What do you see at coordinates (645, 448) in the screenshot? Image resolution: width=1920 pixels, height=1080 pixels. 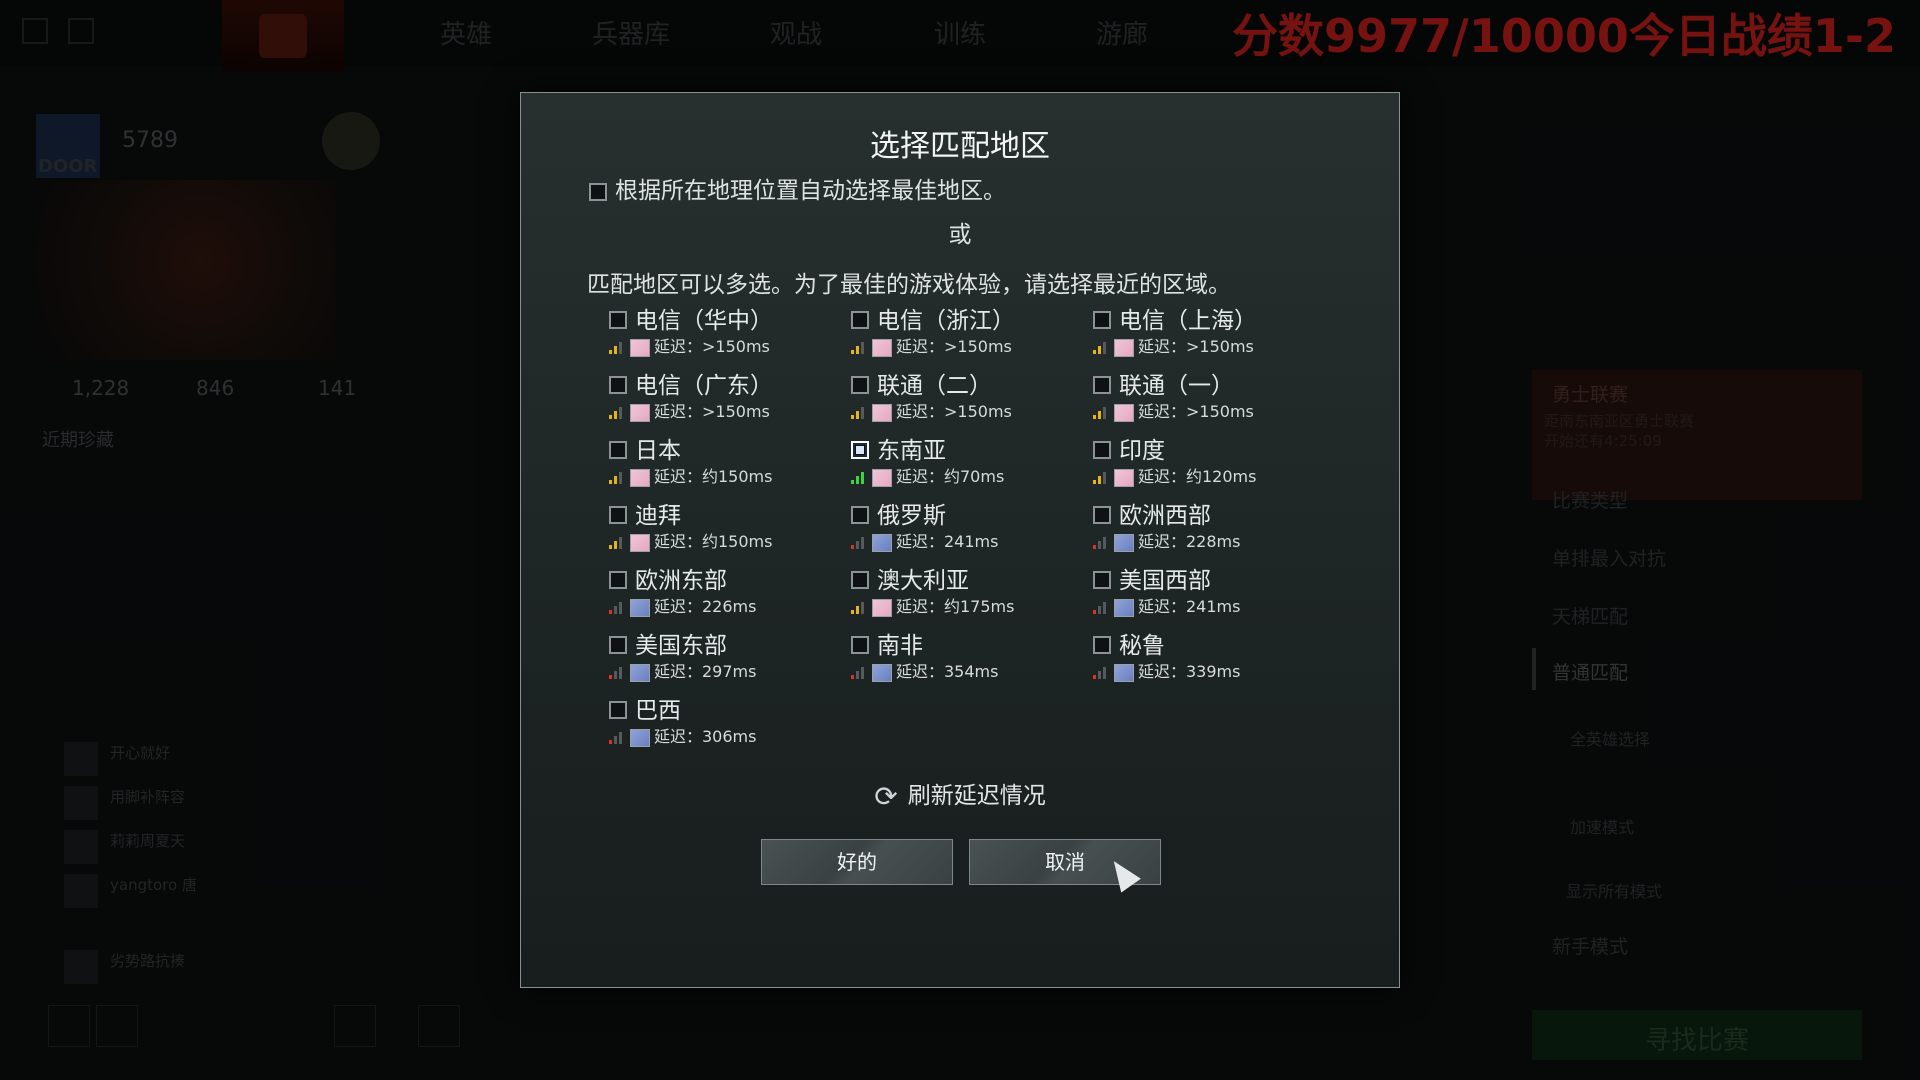 I see `region-name-row: 日本` at bounding box center [645, 448].